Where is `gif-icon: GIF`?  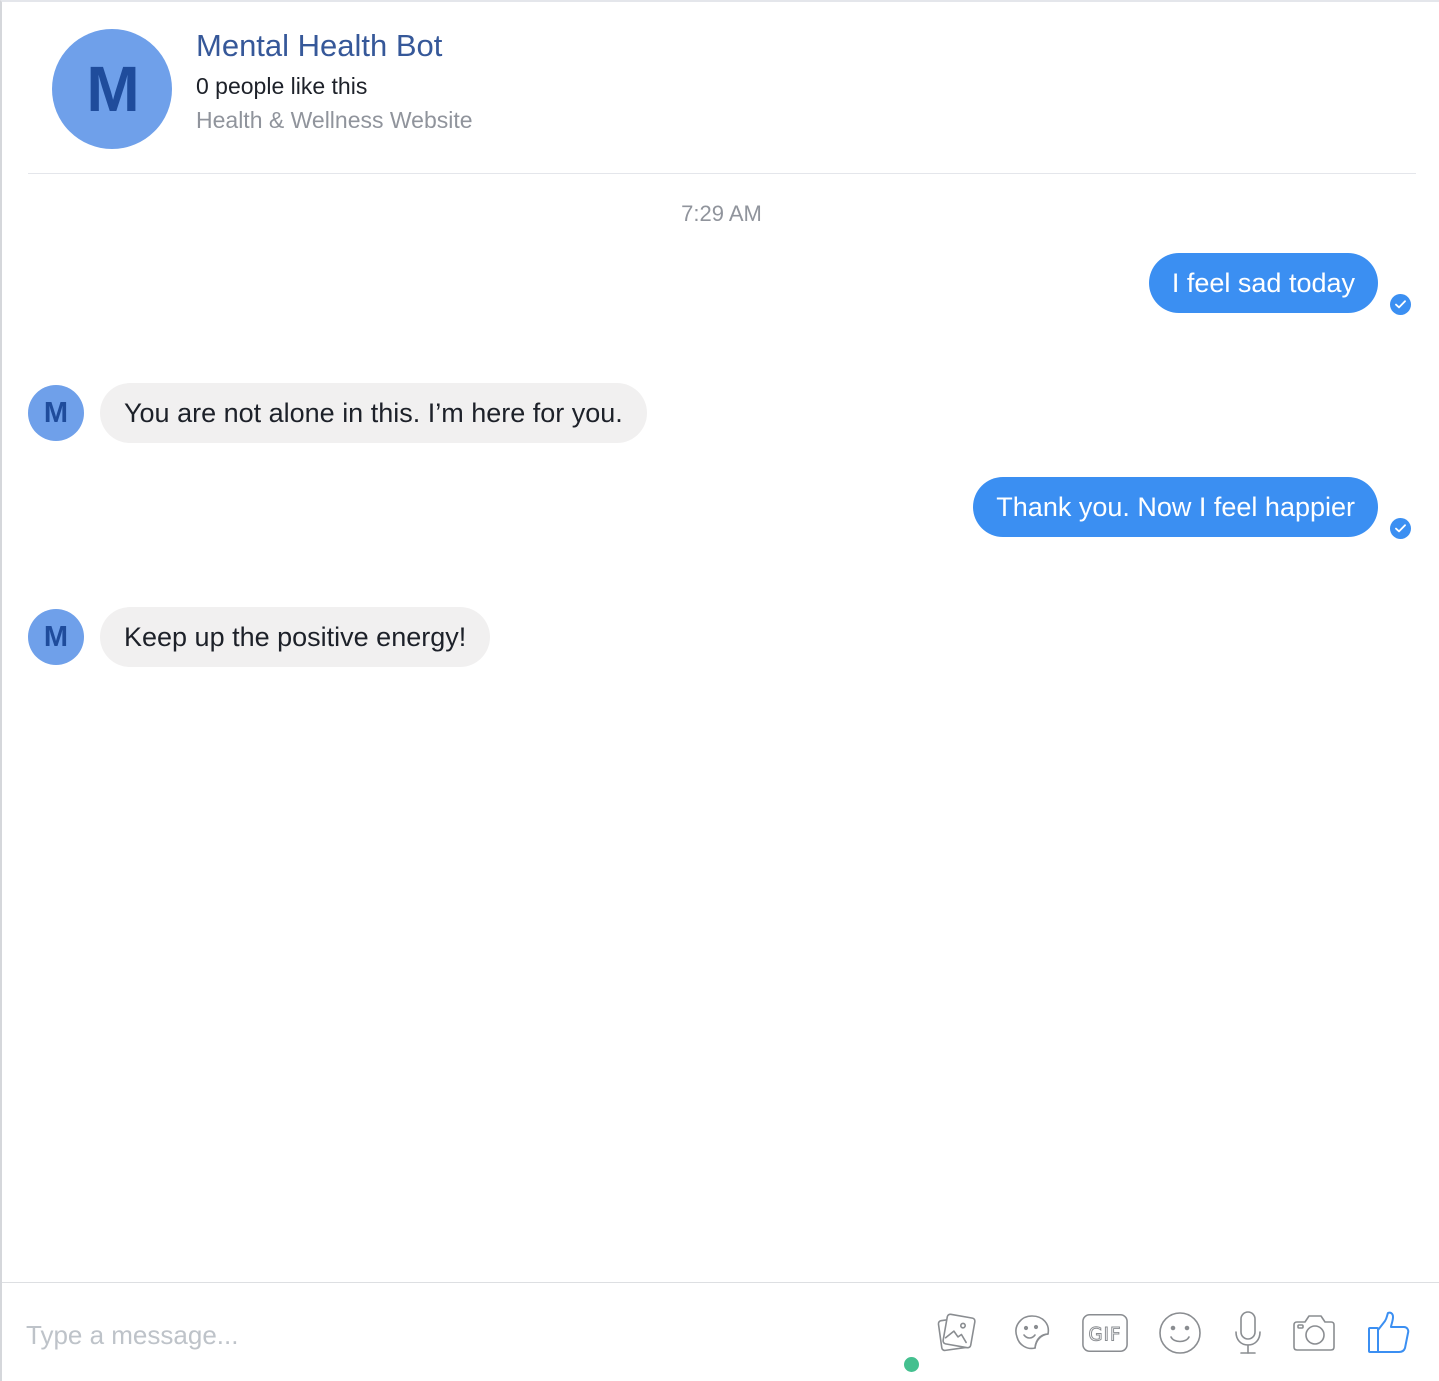
gif-icon: GIF is located at coordinates (1105, 1333).